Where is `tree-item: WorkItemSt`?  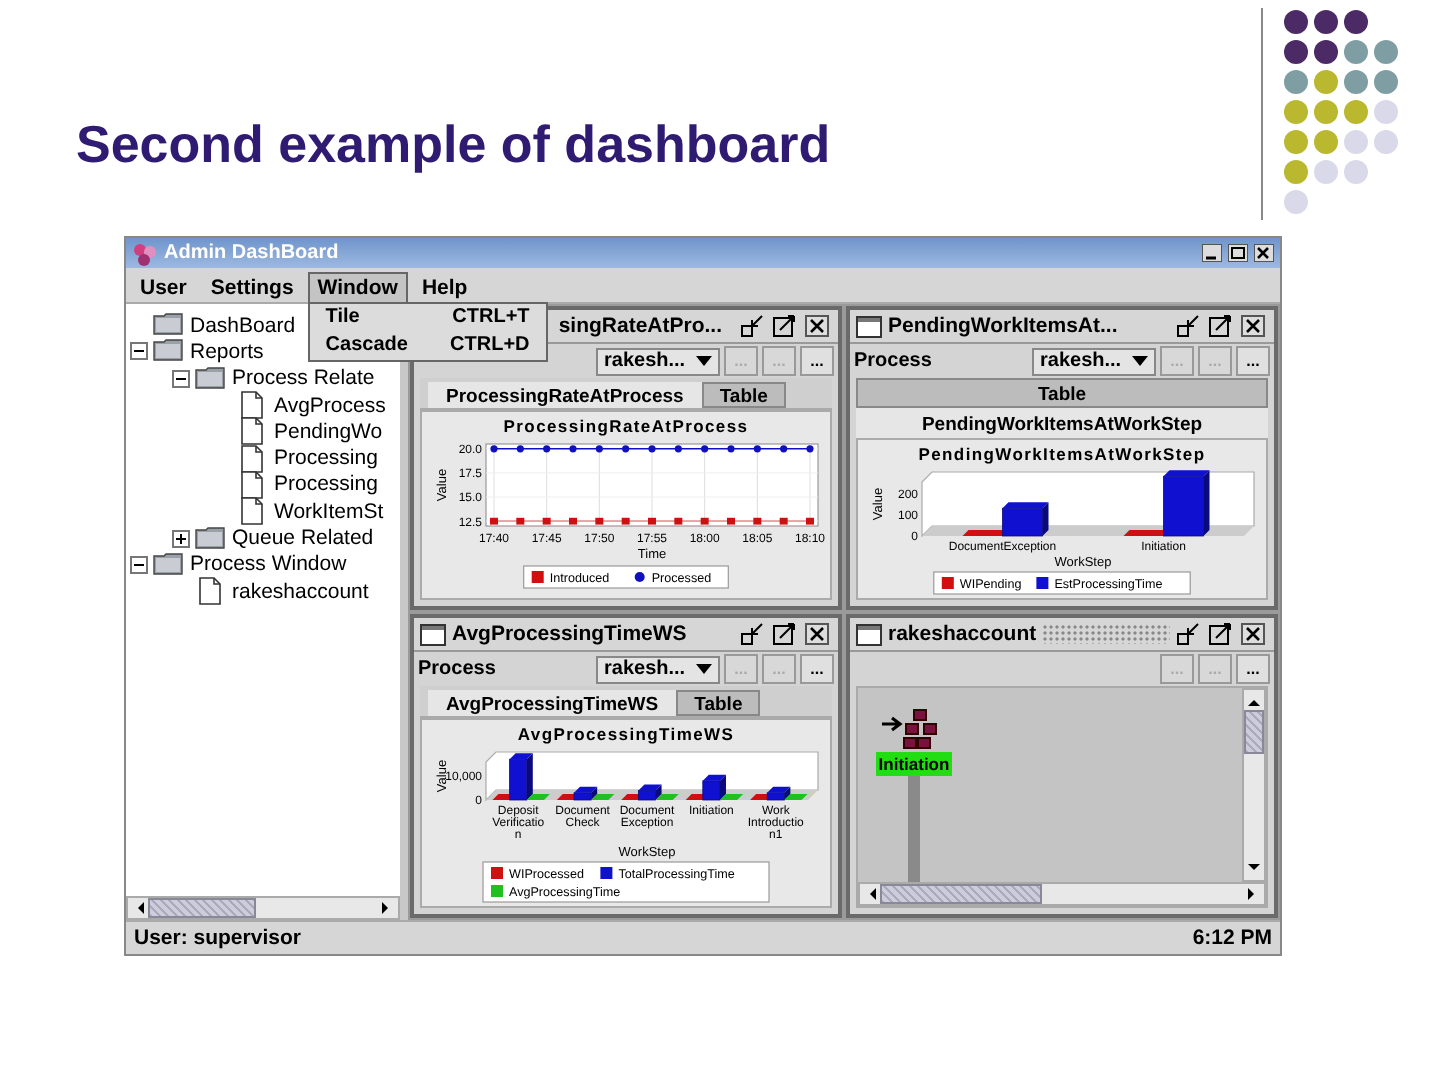
tree-item: WorkItemSt is located at coordinates (329, 511).